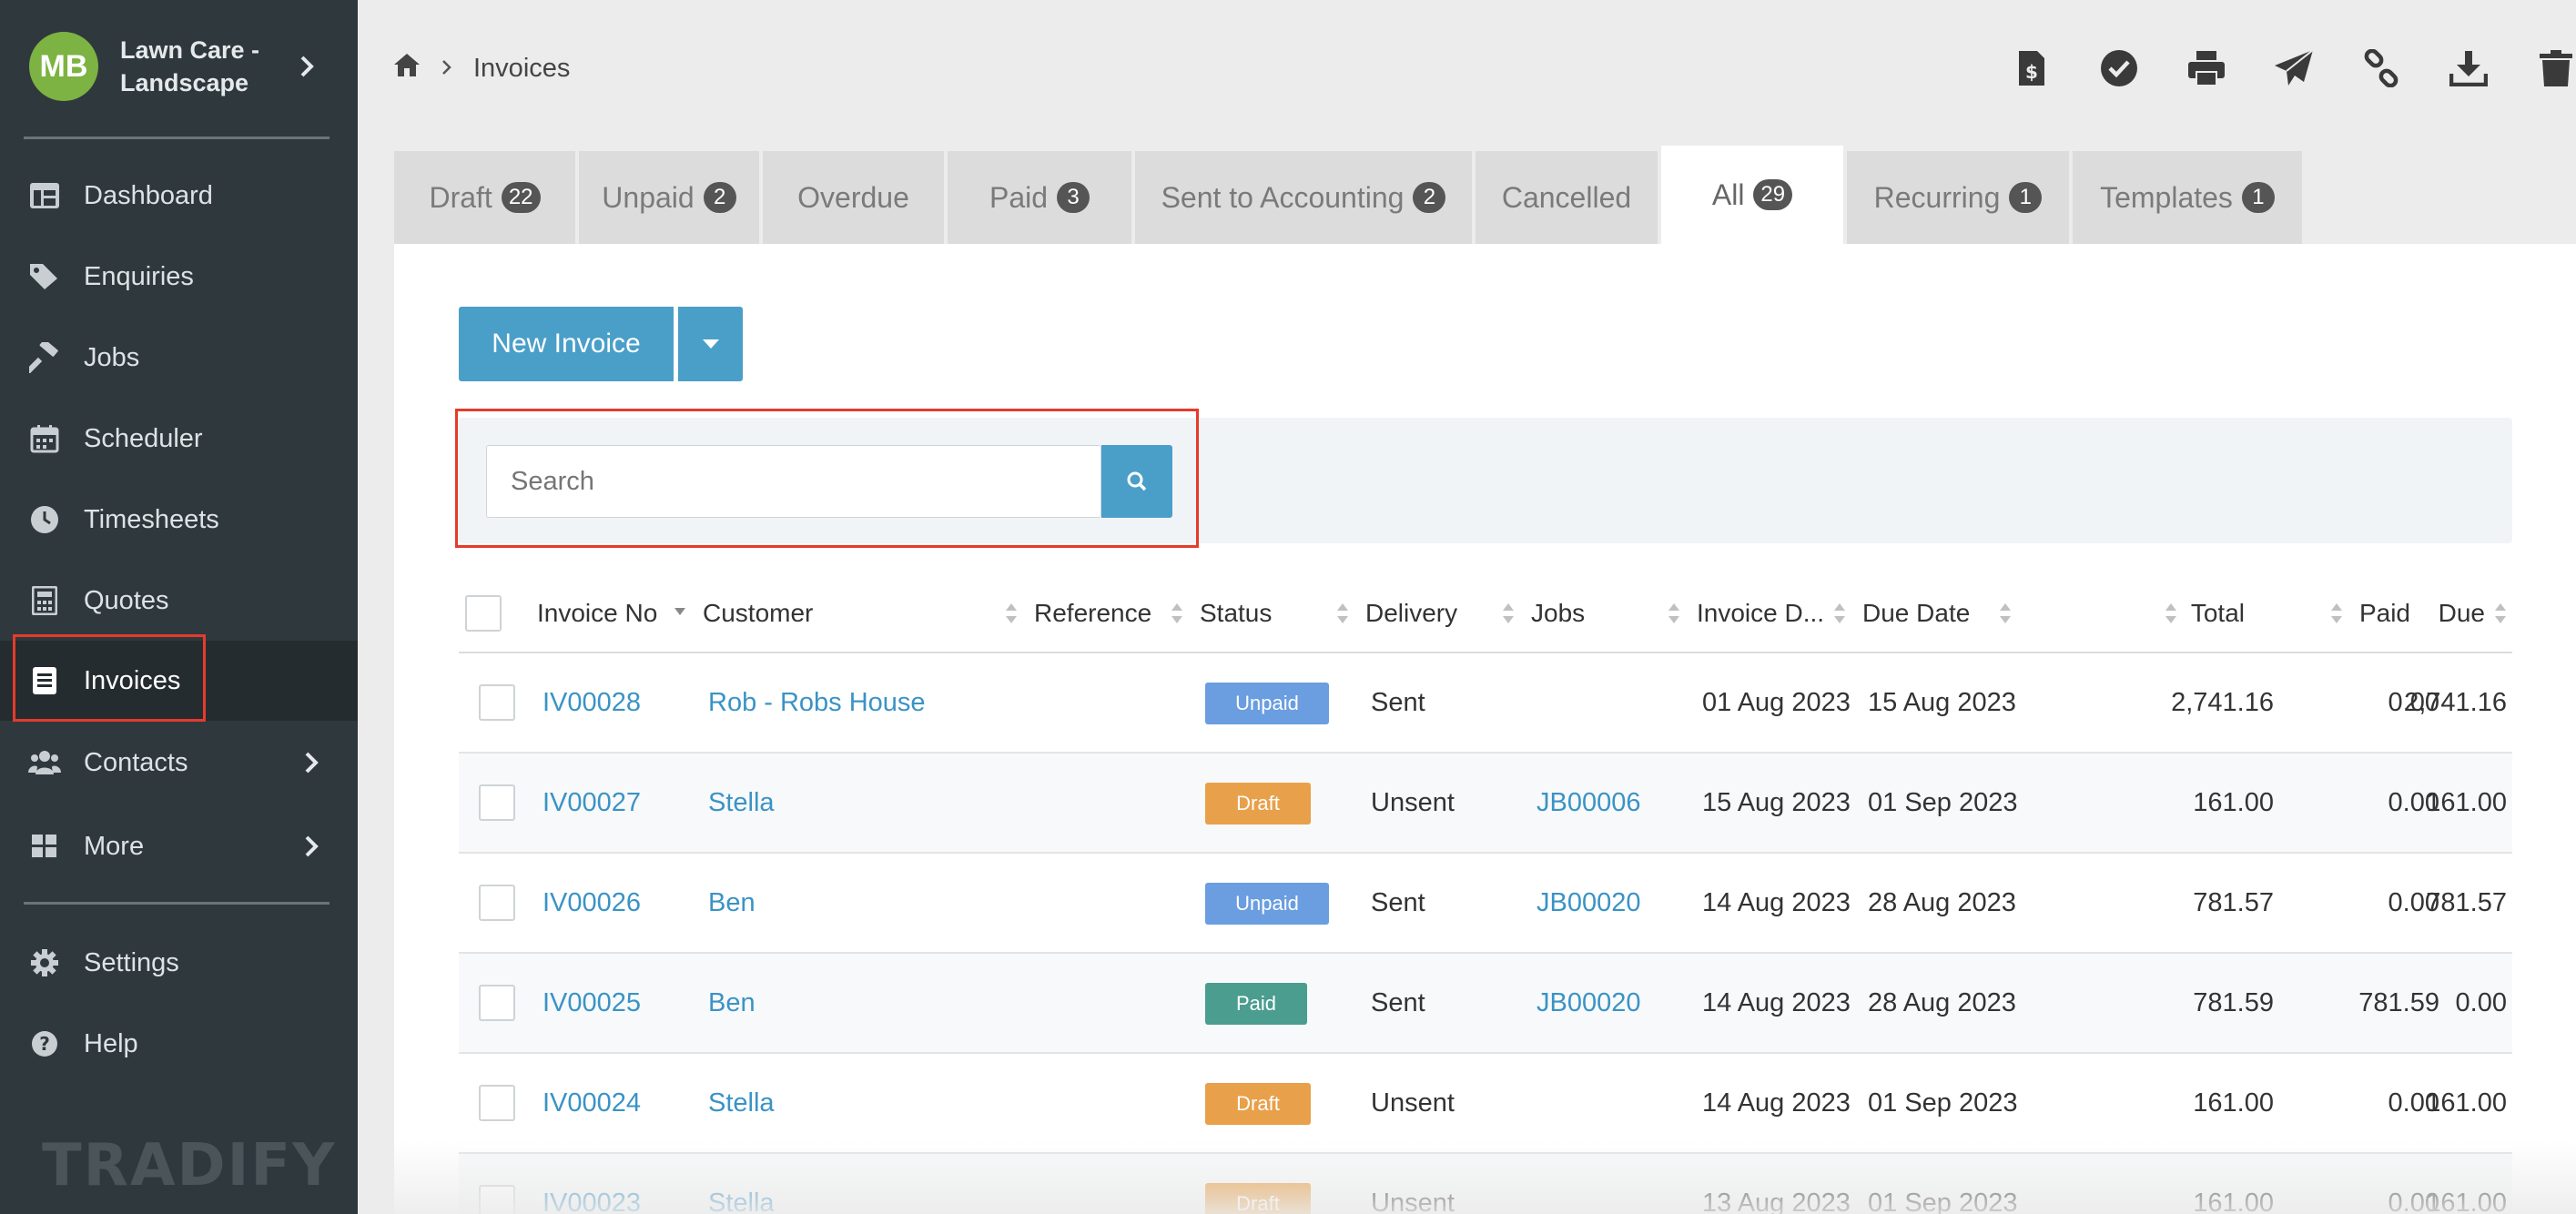  Describe the element at coordinates (2544, 68) in the screenshot. I see `trash-icon` at that location.